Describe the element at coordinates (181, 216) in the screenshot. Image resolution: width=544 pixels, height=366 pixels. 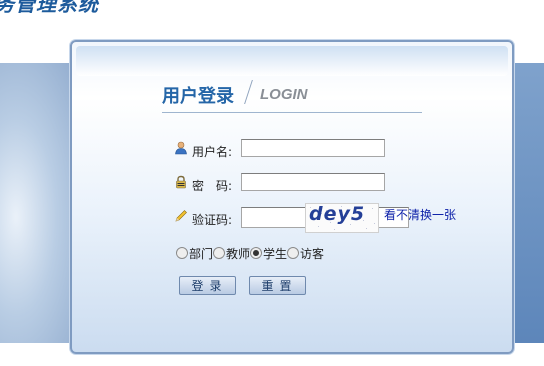
I see `pencil-icon` at that location.